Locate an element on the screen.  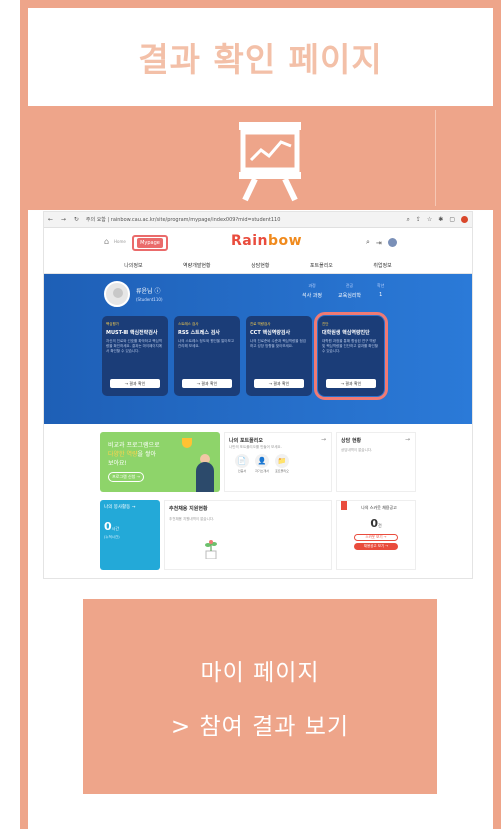
volunteer-title: 나의 봉사활동 → is located at coordinates (120, 507).